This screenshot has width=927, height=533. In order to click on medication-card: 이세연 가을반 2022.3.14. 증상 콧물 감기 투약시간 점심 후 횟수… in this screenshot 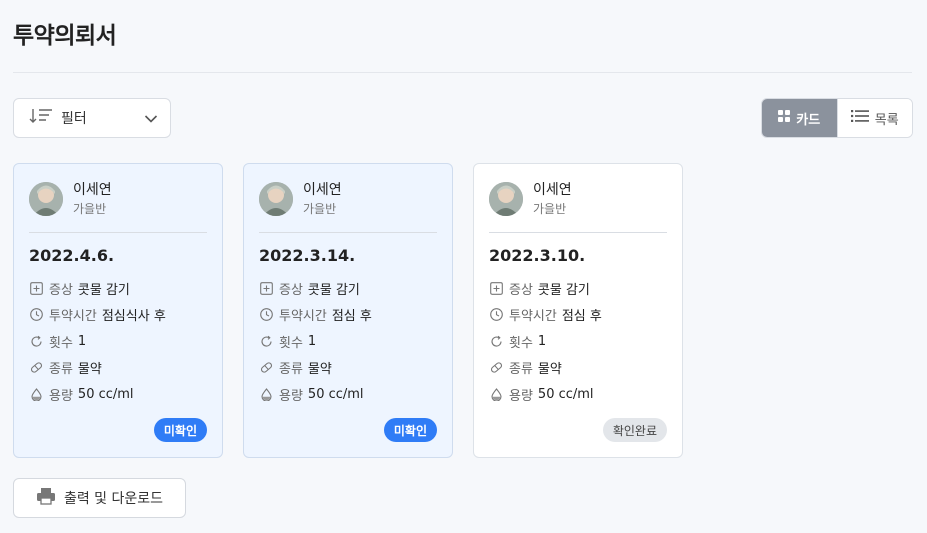, I will do `click(348, 310)`.